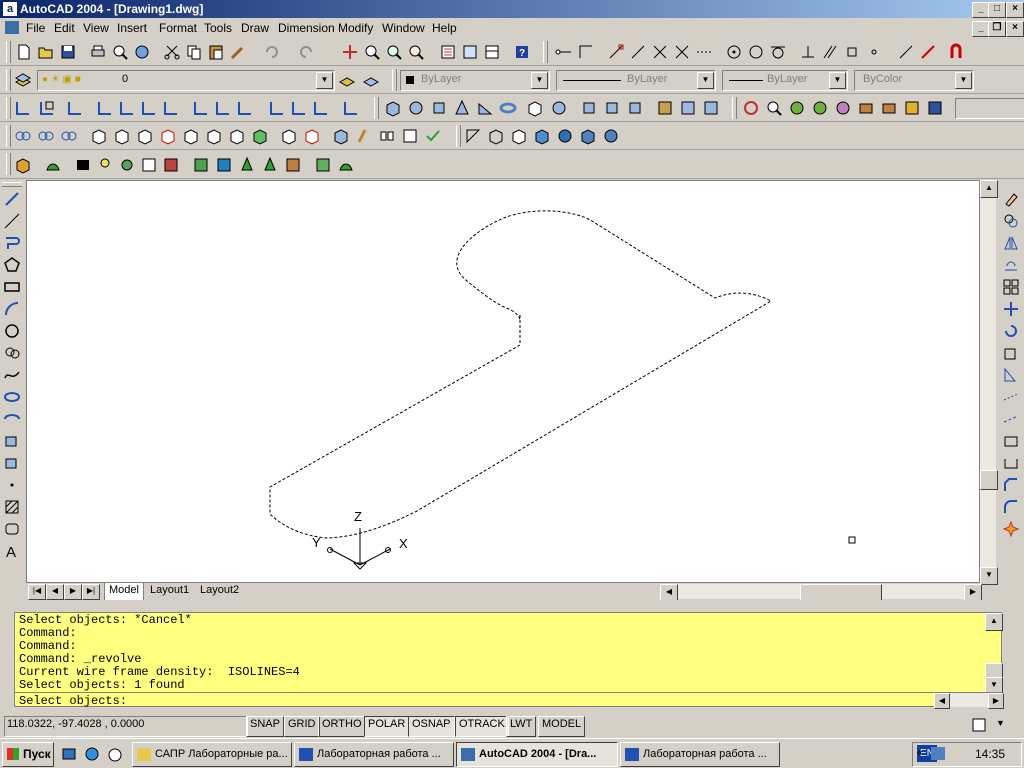 The height and width of the screenshot is (768, 1024). What do you see at coordinates (774, 108) in the screenshot?
I see `3d-zoom-icon` at bounding box center [774, 108].